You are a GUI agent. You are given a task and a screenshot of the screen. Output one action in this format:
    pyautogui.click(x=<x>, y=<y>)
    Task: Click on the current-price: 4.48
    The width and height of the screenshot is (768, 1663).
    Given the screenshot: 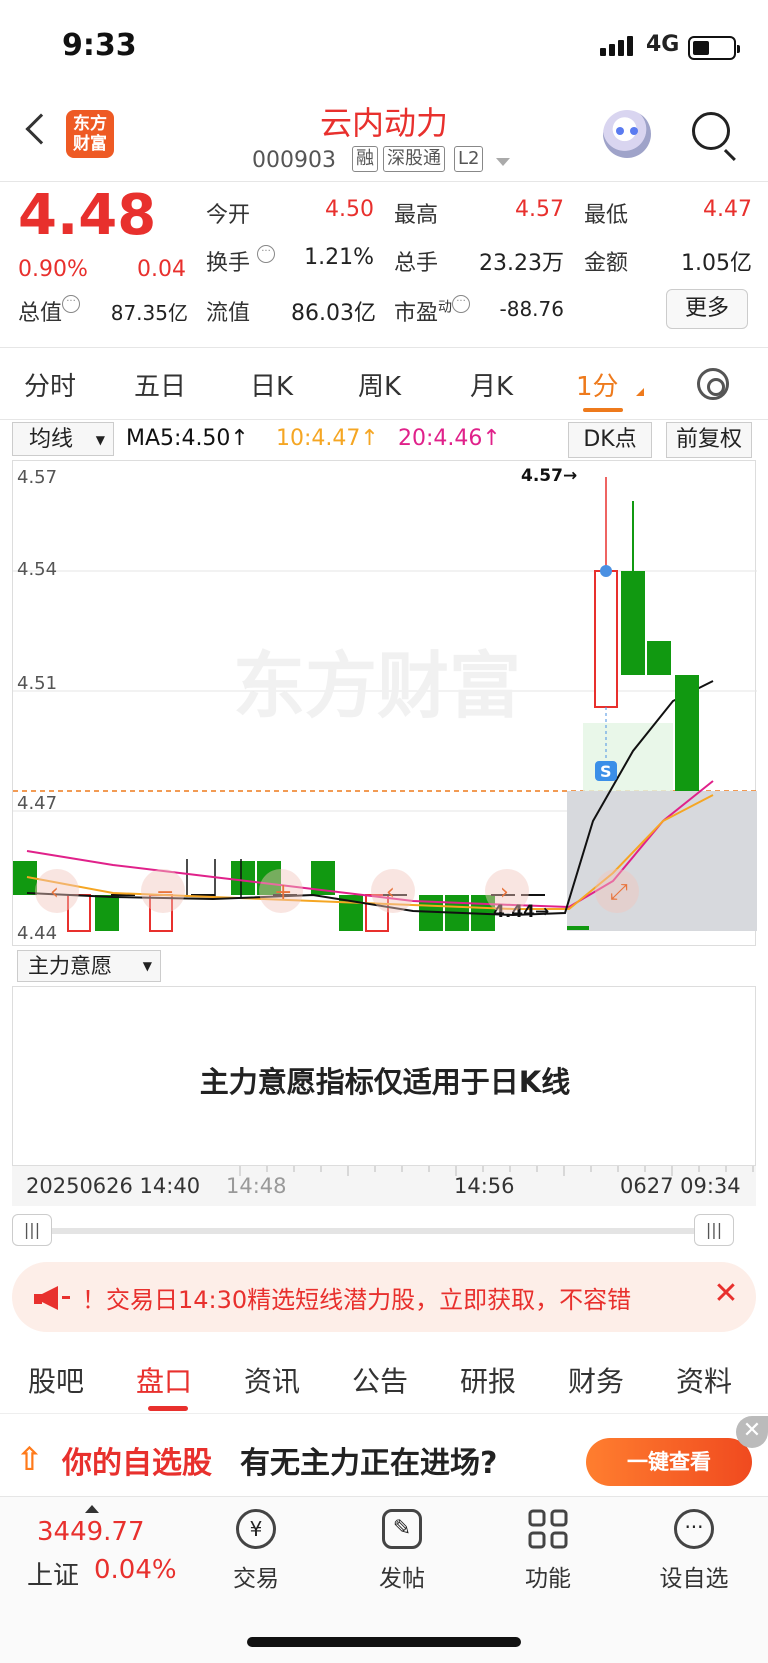 What is the action you would take?
    pyautogui.click(x=87, y=215)
    